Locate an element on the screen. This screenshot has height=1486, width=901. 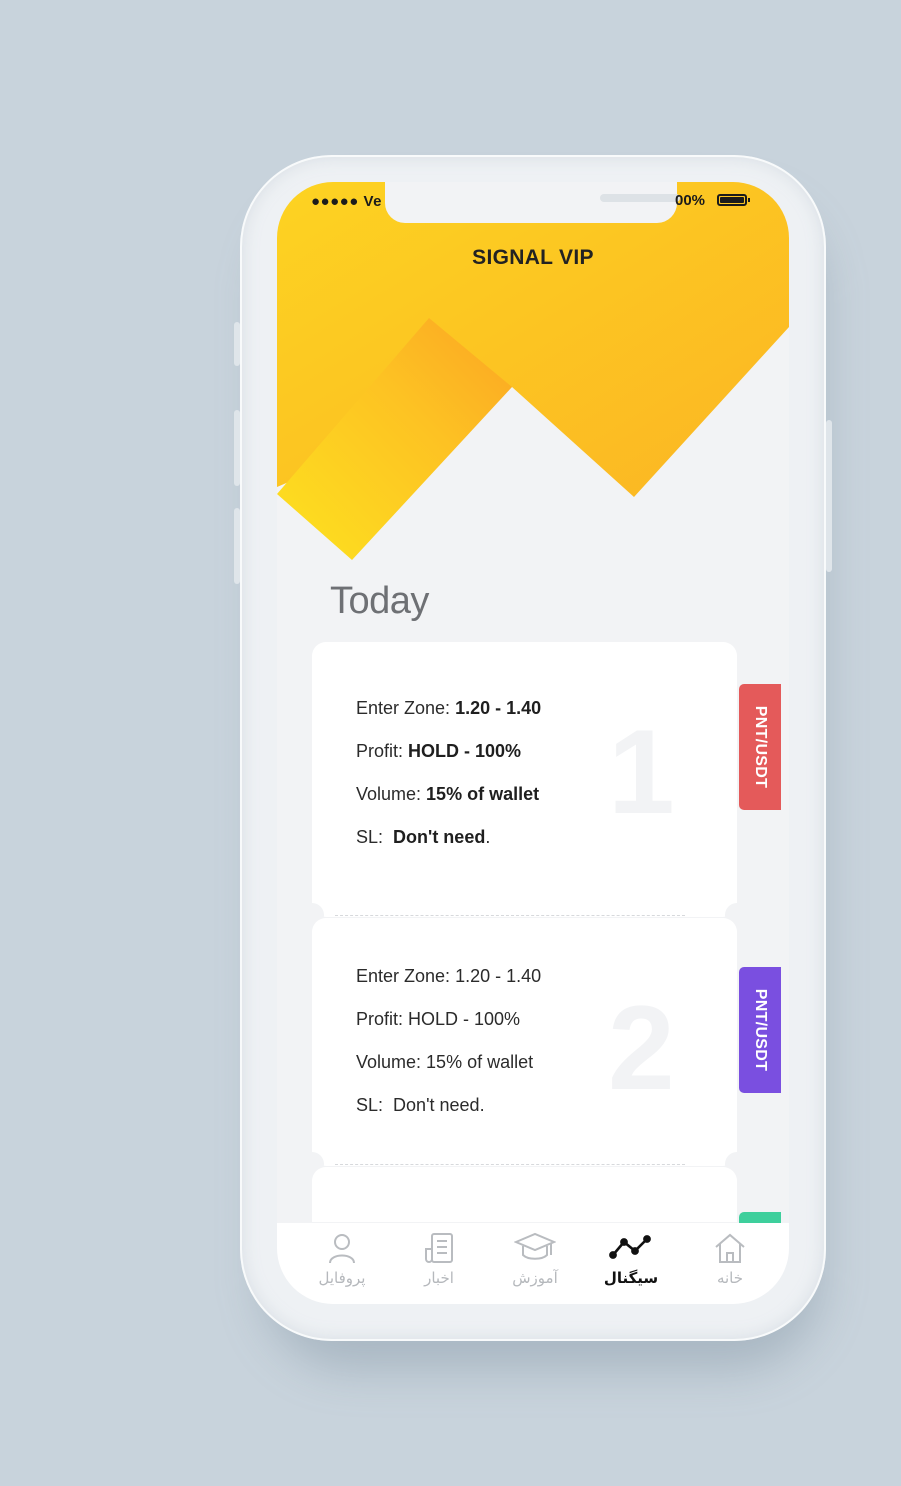
tab-label: آموزش is located at coordinates (535, 1278).